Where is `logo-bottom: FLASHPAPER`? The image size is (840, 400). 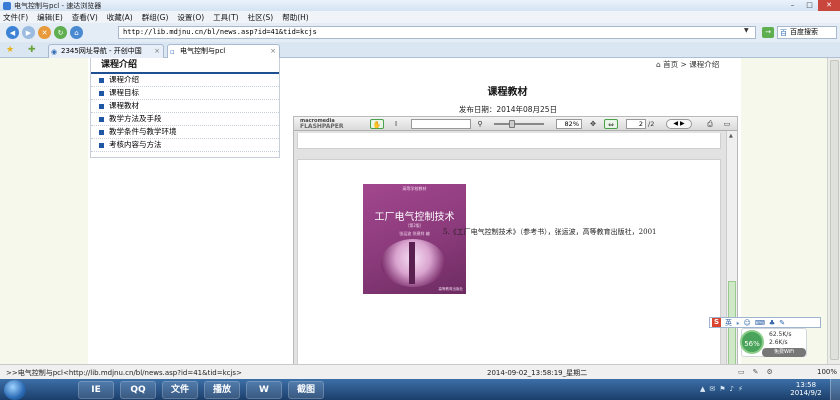 logo-bottom: FLASHPAPER is located at coordinates (322, 126).